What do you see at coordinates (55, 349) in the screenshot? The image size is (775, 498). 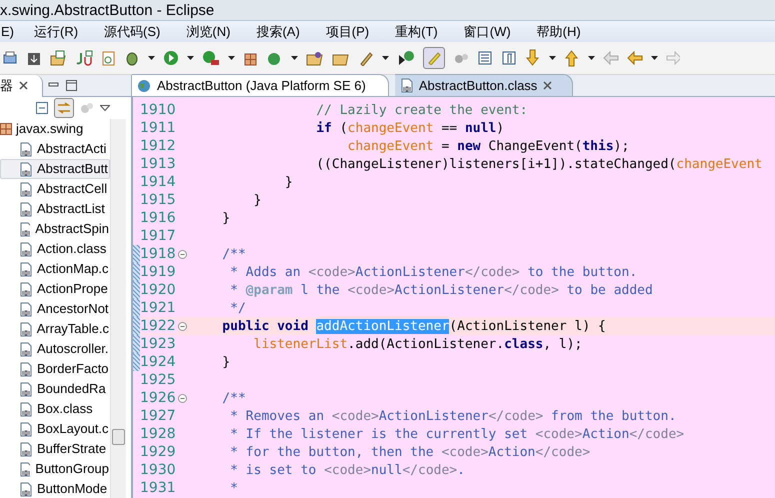 I see `tree-item: Autoscroller.` at bounding box center [55, 349].